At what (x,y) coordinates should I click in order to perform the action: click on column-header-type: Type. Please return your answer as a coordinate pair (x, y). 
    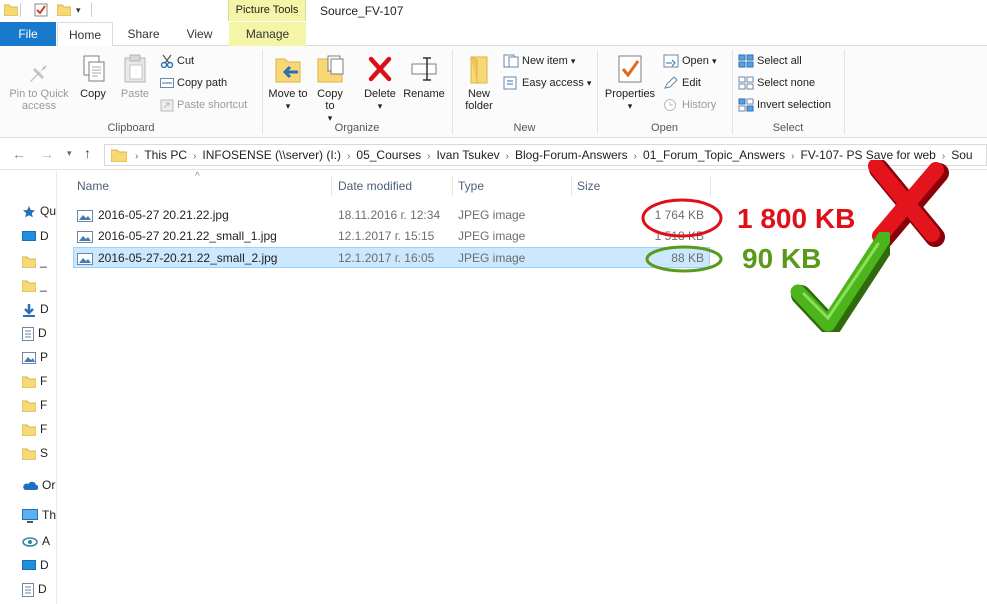
    Looking at the image, I should click on (512, 186).